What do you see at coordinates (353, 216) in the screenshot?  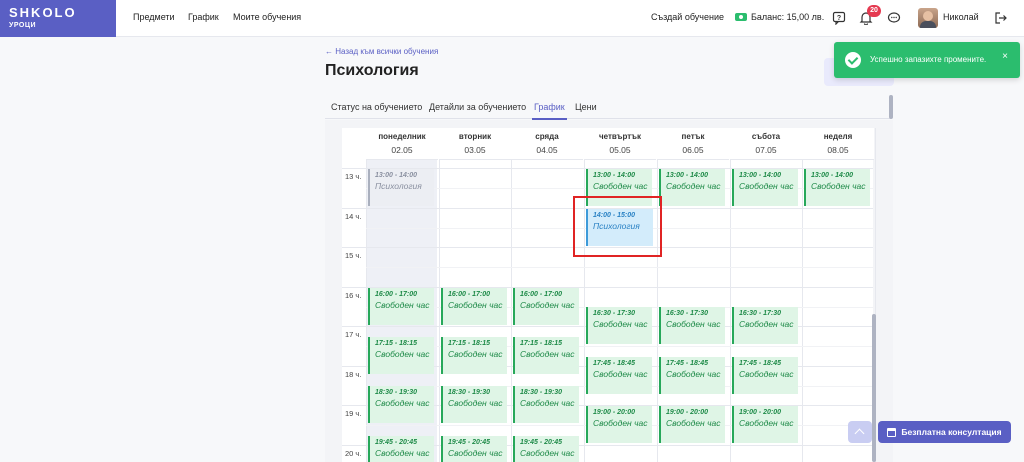 I see `hour-label: 14 ч.` at bounding box center [353, 216].